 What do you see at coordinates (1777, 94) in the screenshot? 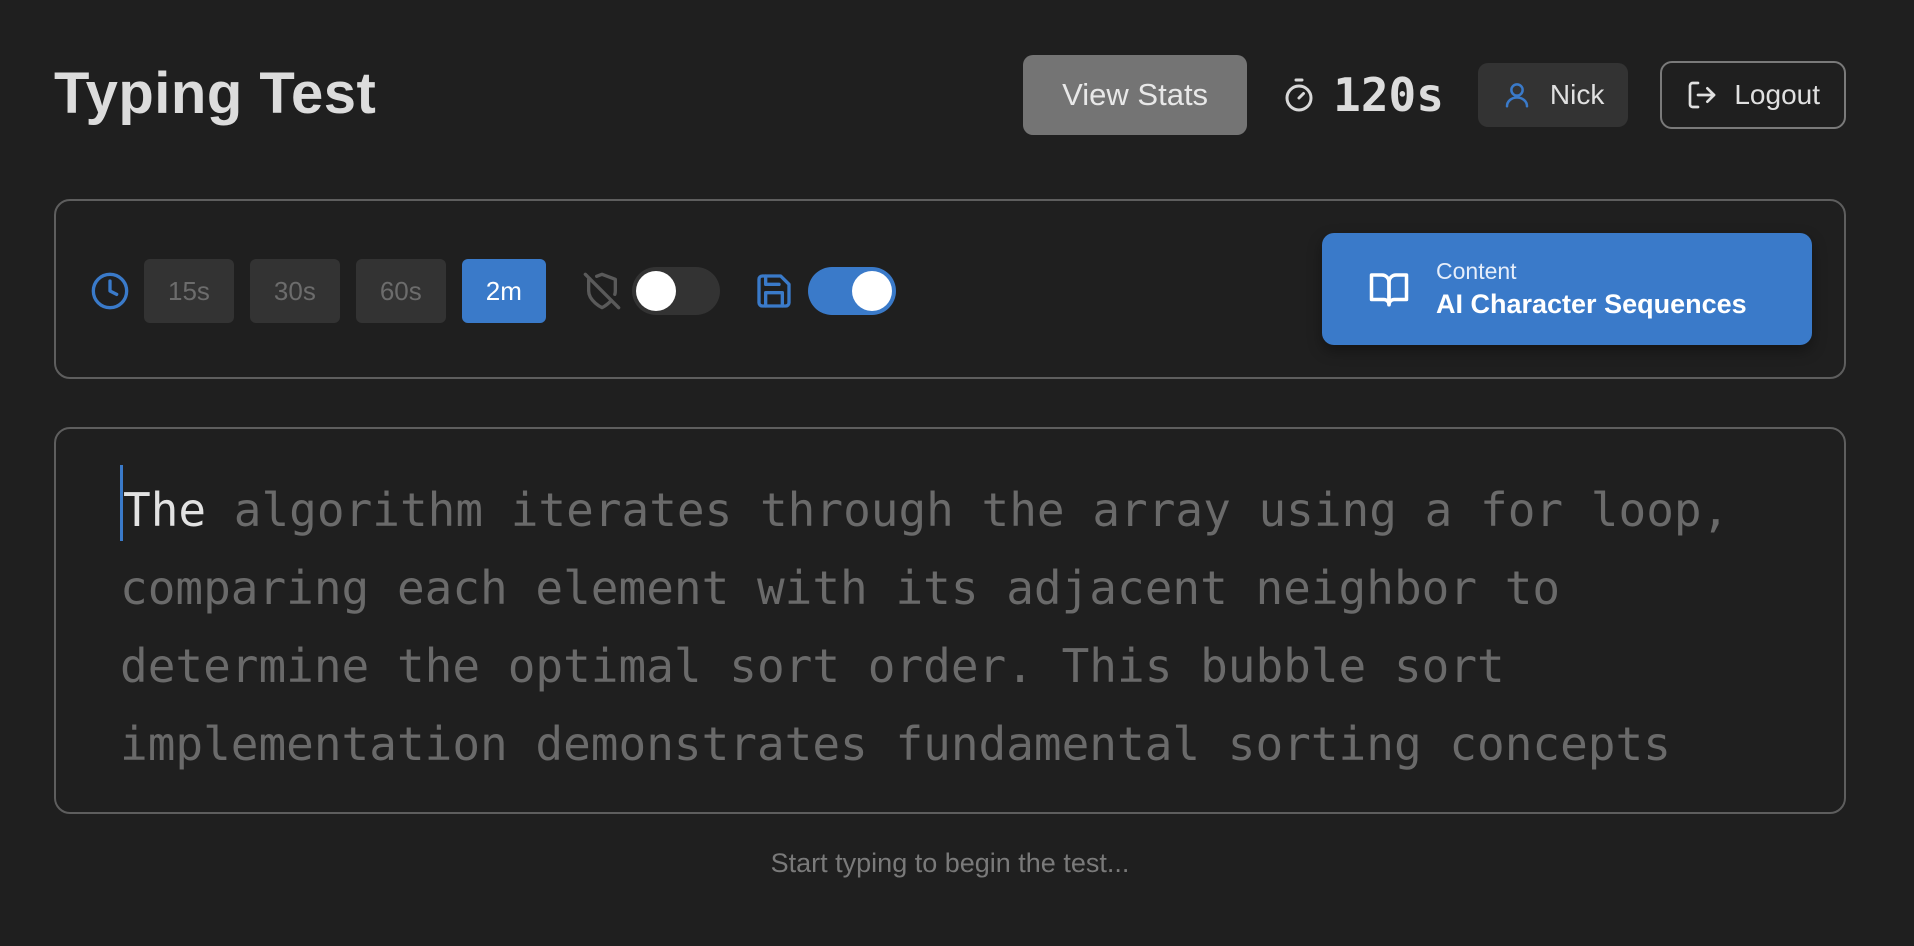
I see `logout-label: Logout` at bounding box center [1777, 94].